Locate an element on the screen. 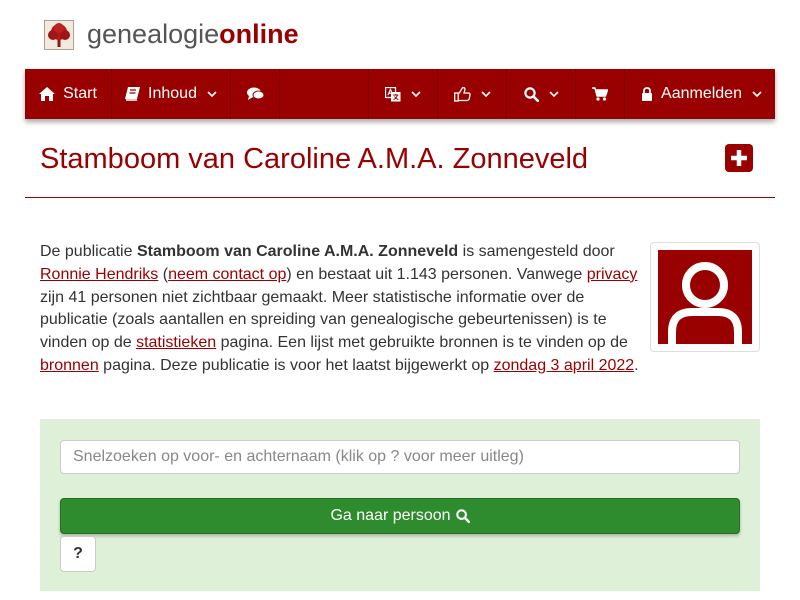 This screenshot has width=800, height=600. nav-inhoud-label: Inhoud is located at coordinates (172, 93).